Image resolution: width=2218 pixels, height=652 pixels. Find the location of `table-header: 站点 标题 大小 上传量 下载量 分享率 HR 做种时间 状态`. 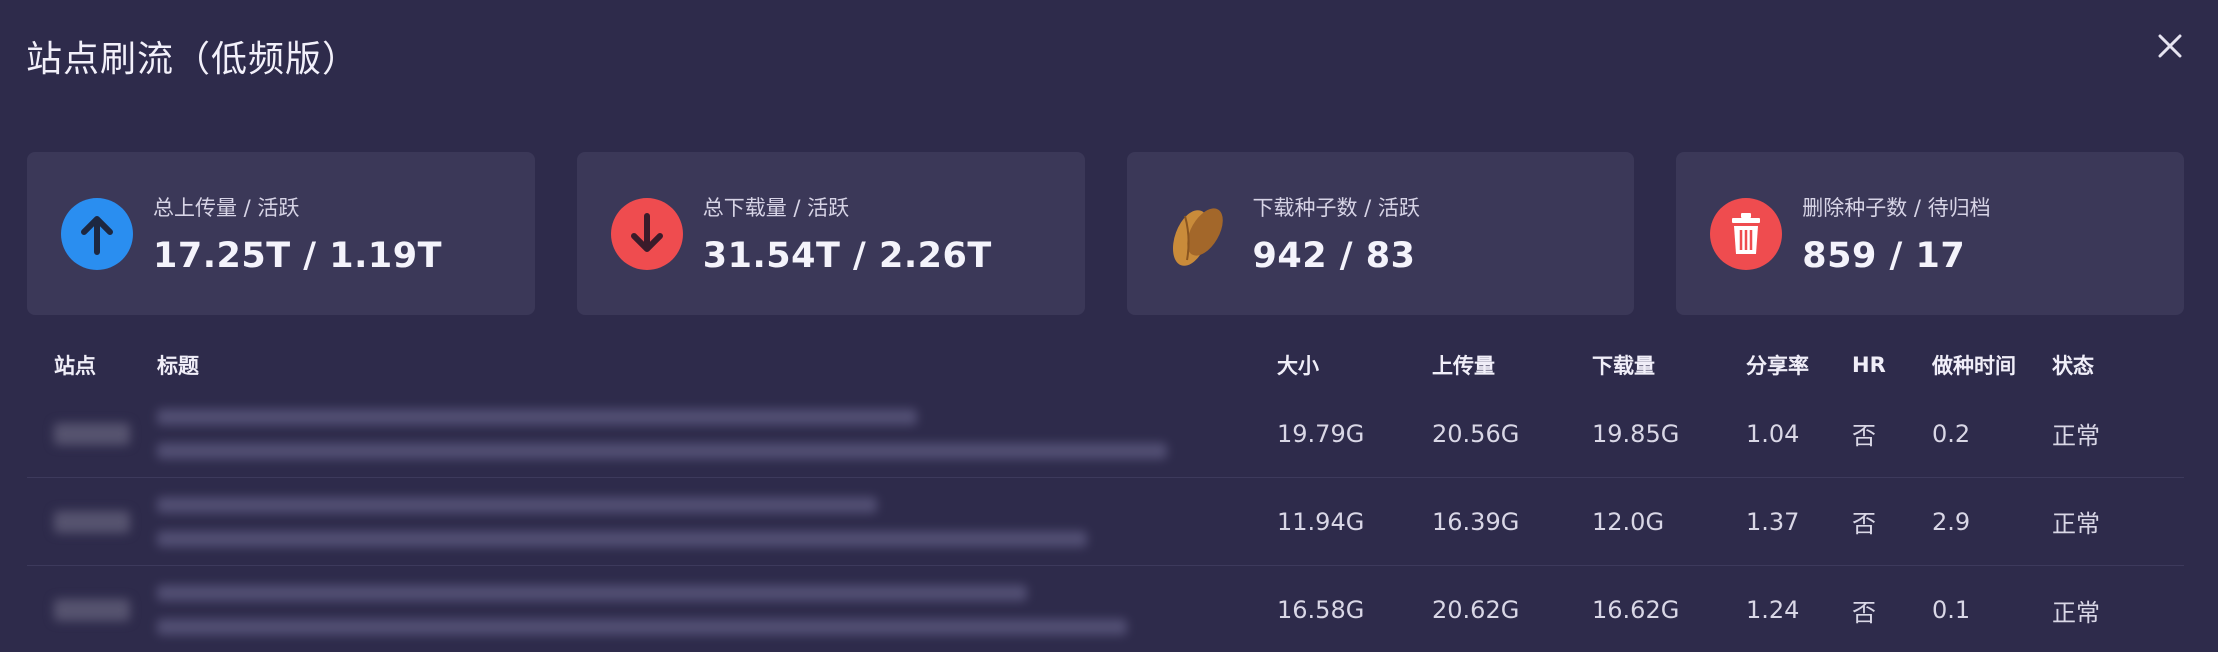

table-header: 站点 标题 大小 上传量 下载量 分享率 HR 做种时间 状态 is located at coordinates (1105, 365).